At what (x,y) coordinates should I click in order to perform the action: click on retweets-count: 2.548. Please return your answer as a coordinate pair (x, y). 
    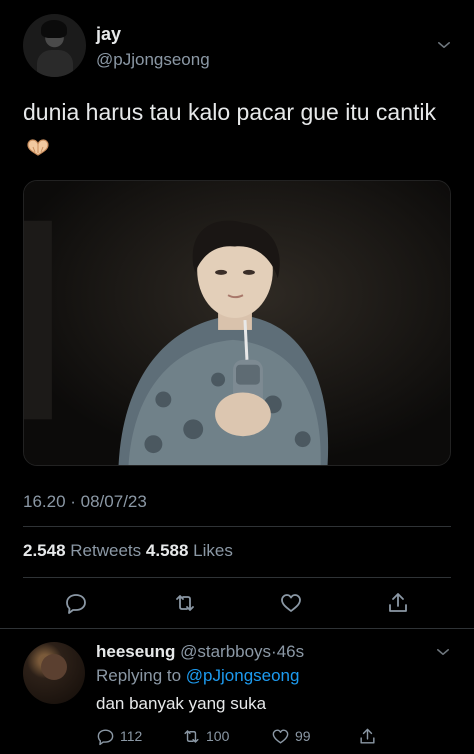
    Looking at the image, I should click on (44, 550).